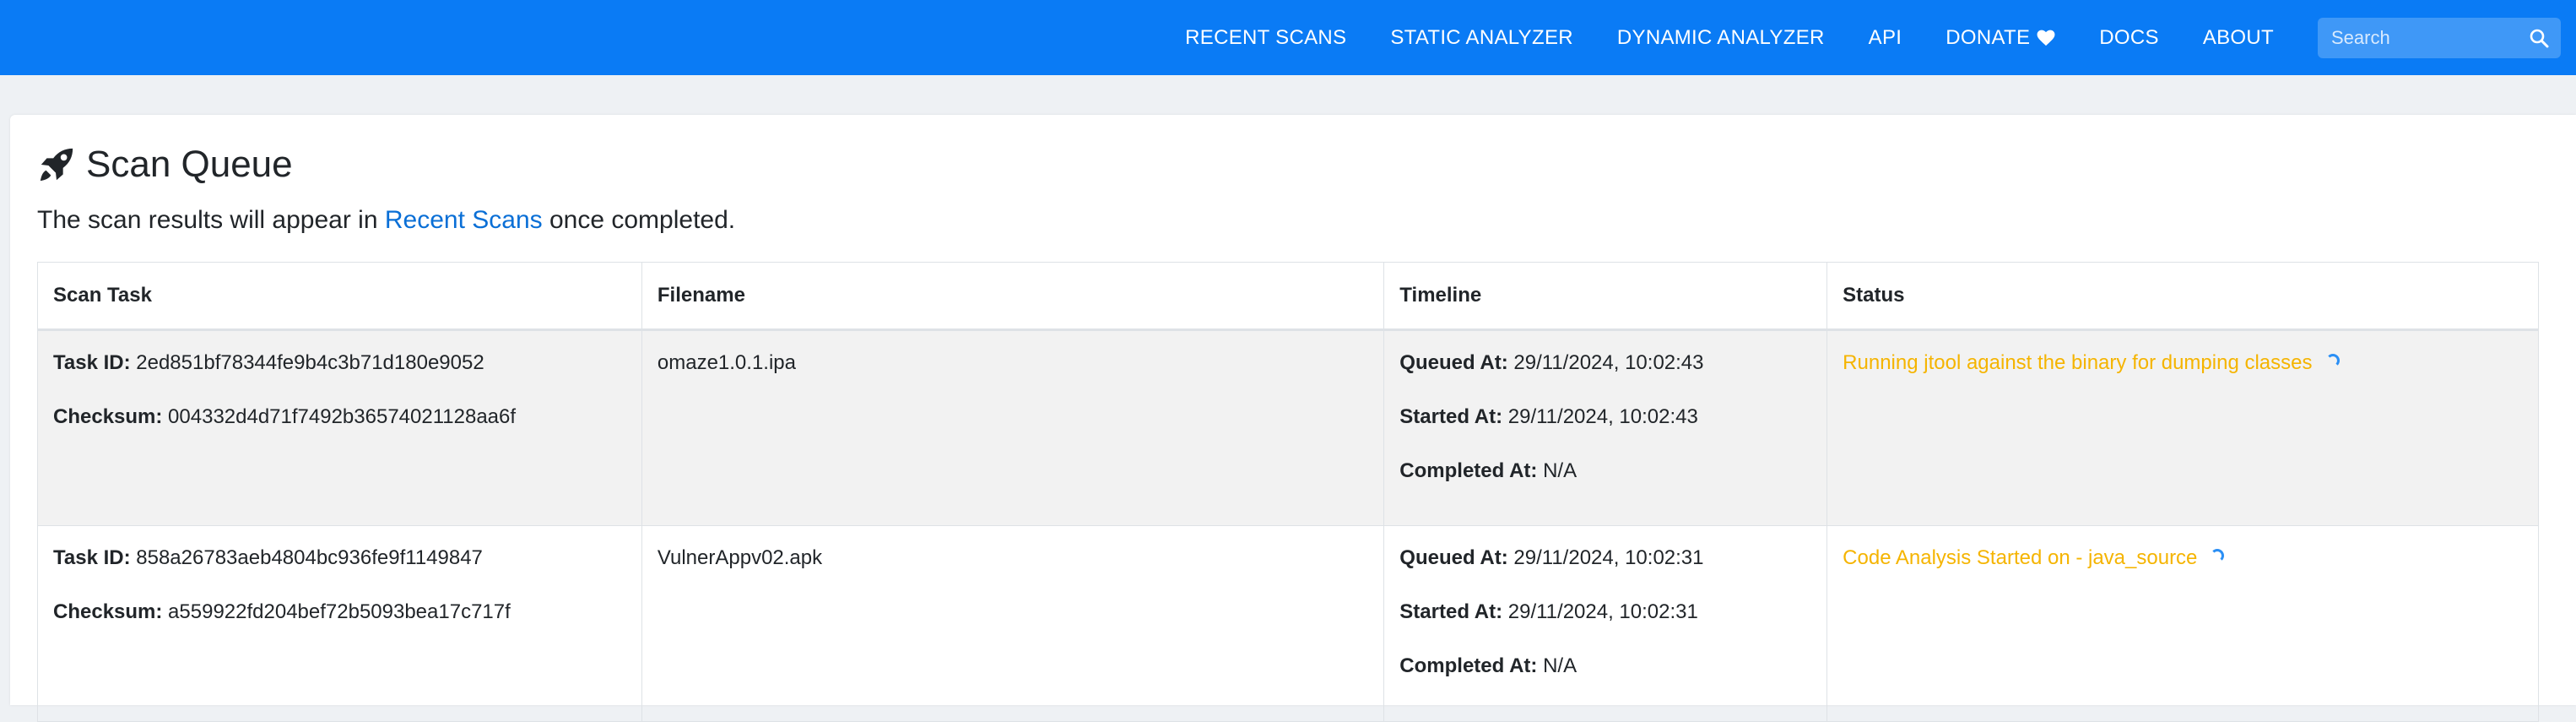  Describe the element at coordinates (1265, 38) in the screenshot. I see `nav-recent-scans: RECENT SCANS` at that location.